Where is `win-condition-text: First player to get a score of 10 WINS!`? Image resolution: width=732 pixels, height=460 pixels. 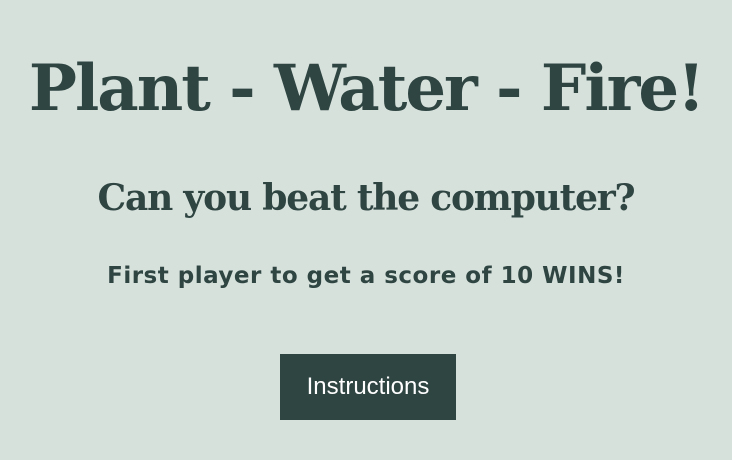
win-condition-text: First player to get a score of 10 WINS! is located at coordinates (366, 276).